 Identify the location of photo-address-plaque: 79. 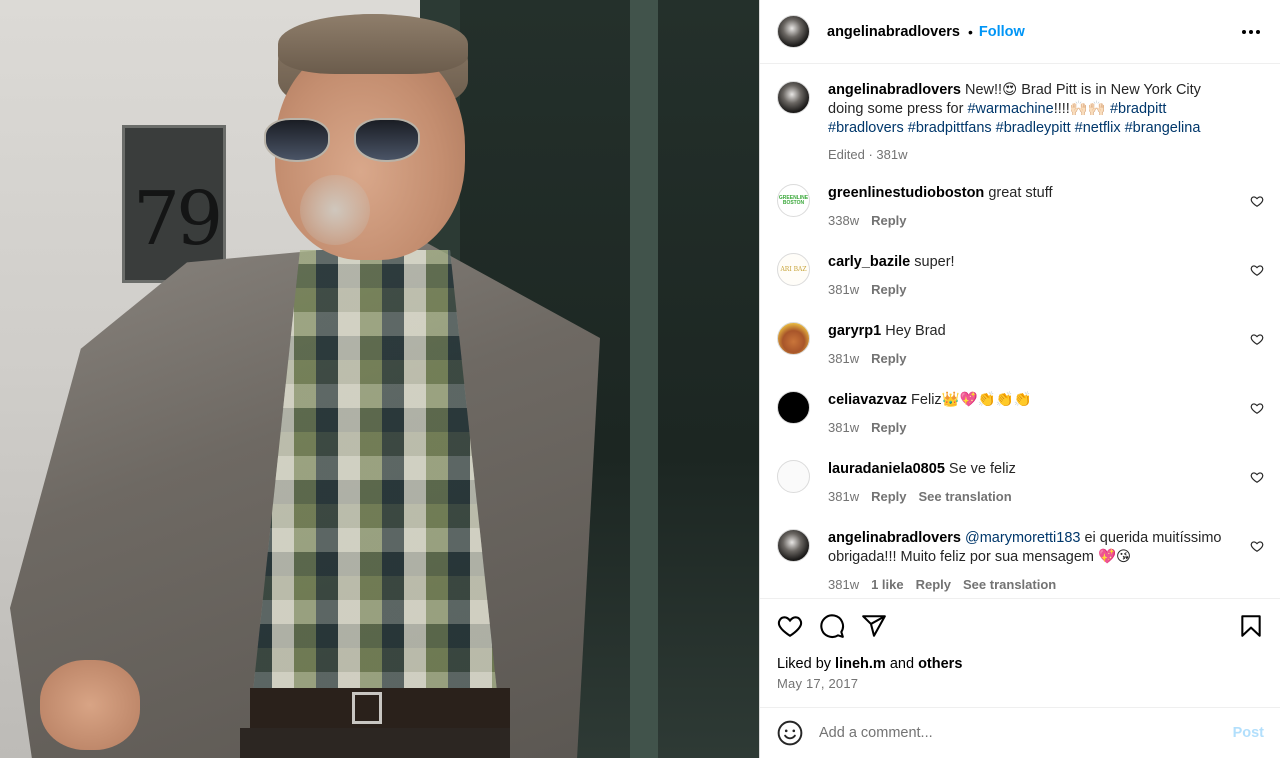
(174, 204).